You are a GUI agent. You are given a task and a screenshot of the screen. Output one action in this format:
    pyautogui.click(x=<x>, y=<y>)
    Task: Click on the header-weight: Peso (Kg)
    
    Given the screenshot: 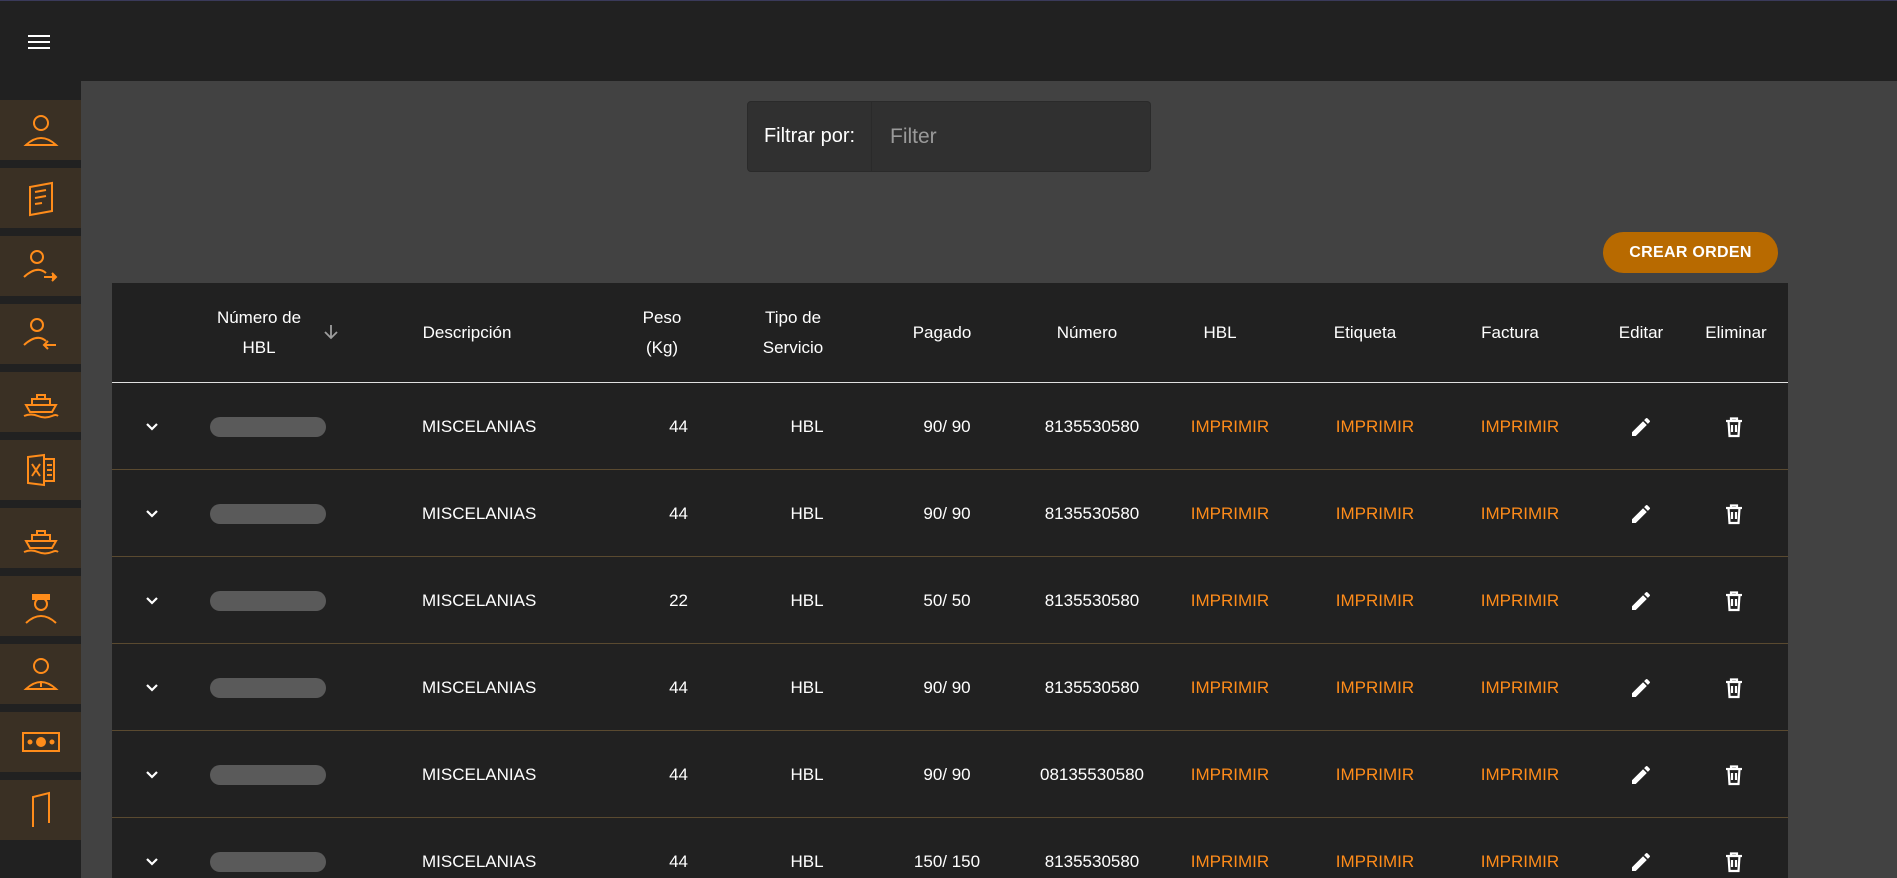 What is the action you would take?
    pyautogui.click(x=662, y=333)
    